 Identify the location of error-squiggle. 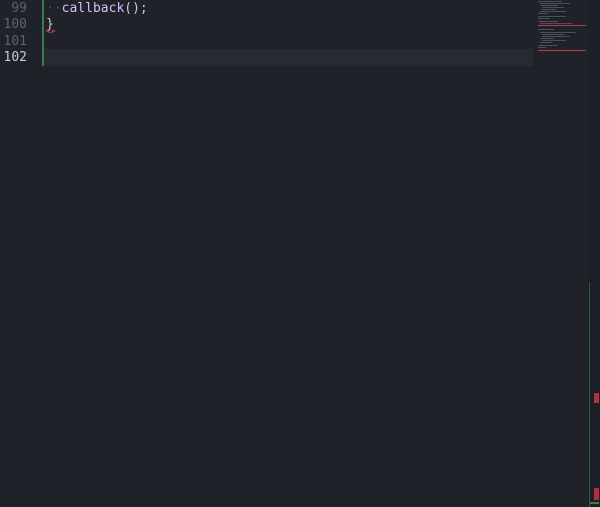
(50, 31).